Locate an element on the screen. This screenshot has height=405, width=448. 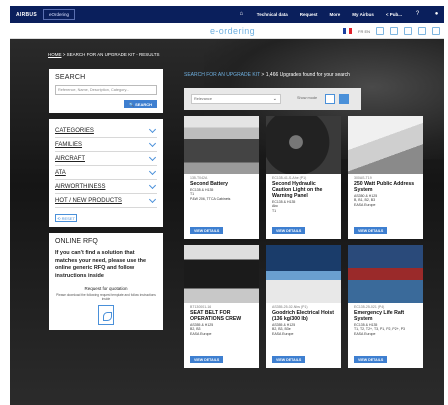
airbus-logo: AIRBUS is located at coordinates (26, 15).